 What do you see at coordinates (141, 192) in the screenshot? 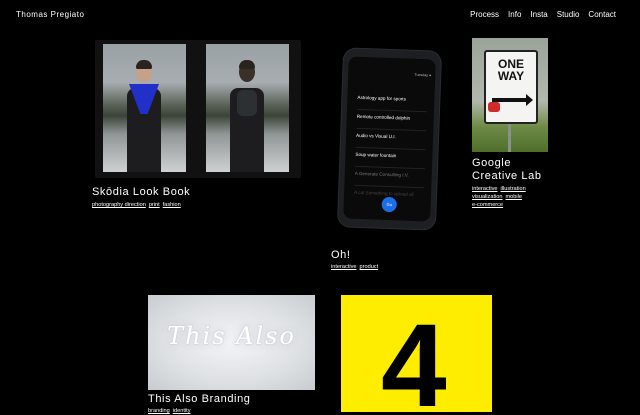
I see `project-title-skodia: Skōdia Look Book` at bounding box center [141, 192].